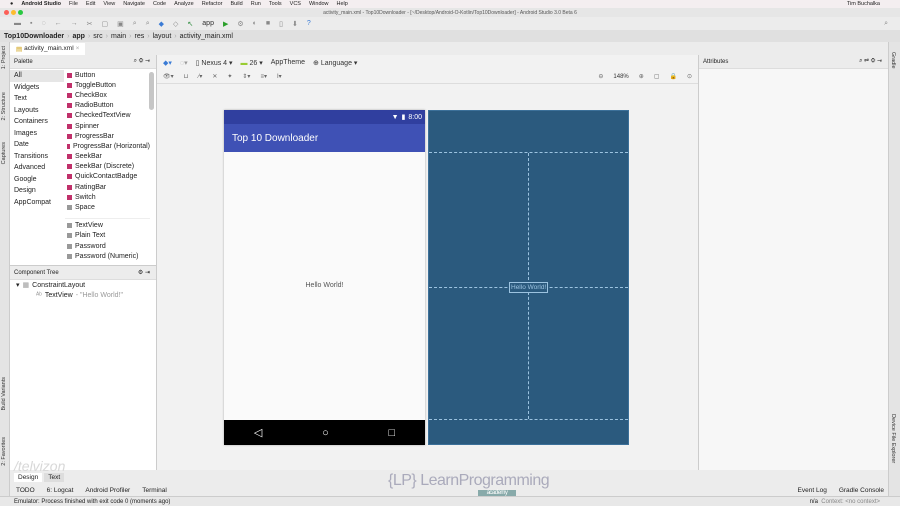 The image size is (900, 506). What do you see at coordinates (863, 4) in the screenshot?
I see `user-name: Tim Buchalka` at bounding box center [863, 4].